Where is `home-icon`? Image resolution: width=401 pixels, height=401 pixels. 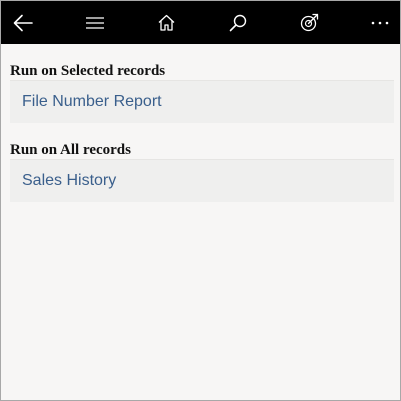 home-icon is located at coordinates (166, 22).